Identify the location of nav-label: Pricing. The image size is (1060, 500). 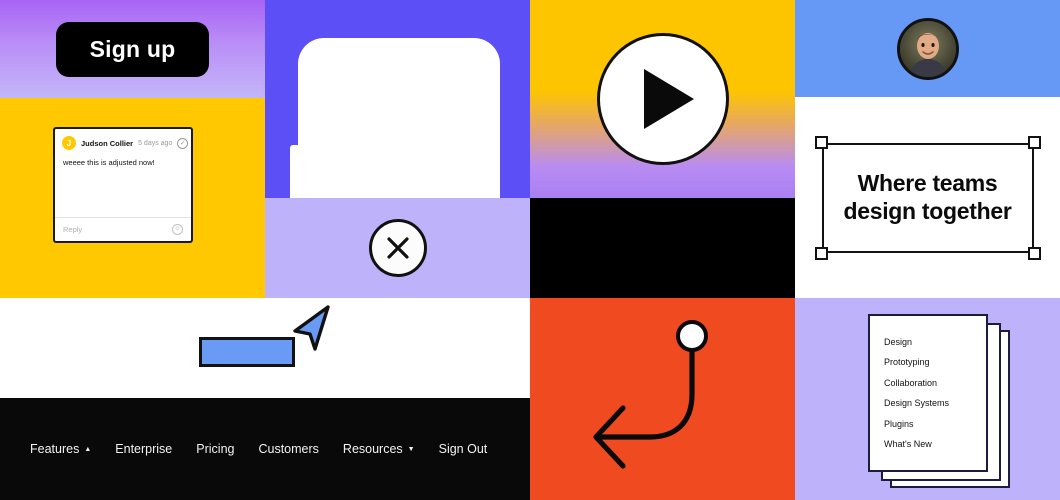
(215, 449).